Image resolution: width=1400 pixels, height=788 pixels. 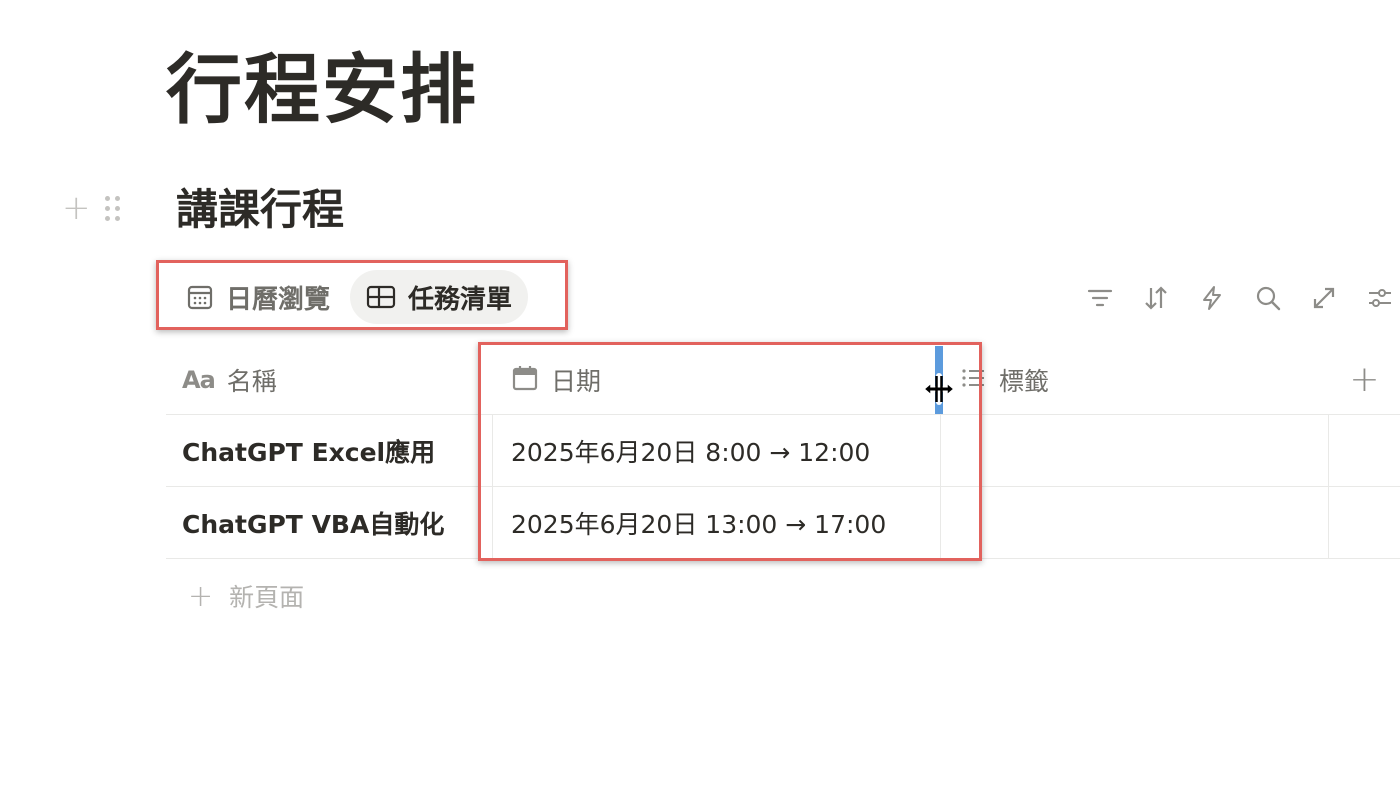 I want to click on tab-label: 日曆瀏覽, so click(x=278, y=299).